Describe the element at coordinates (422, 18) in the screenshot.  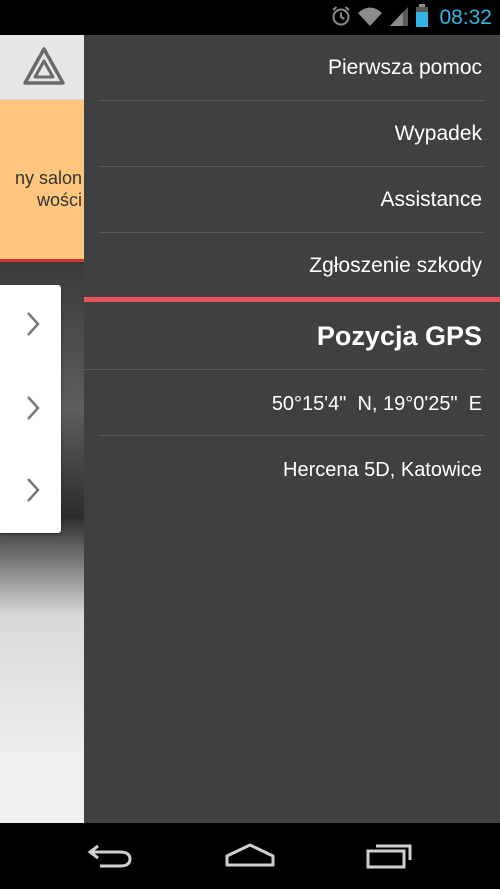
I see `battery-icon` at that location.